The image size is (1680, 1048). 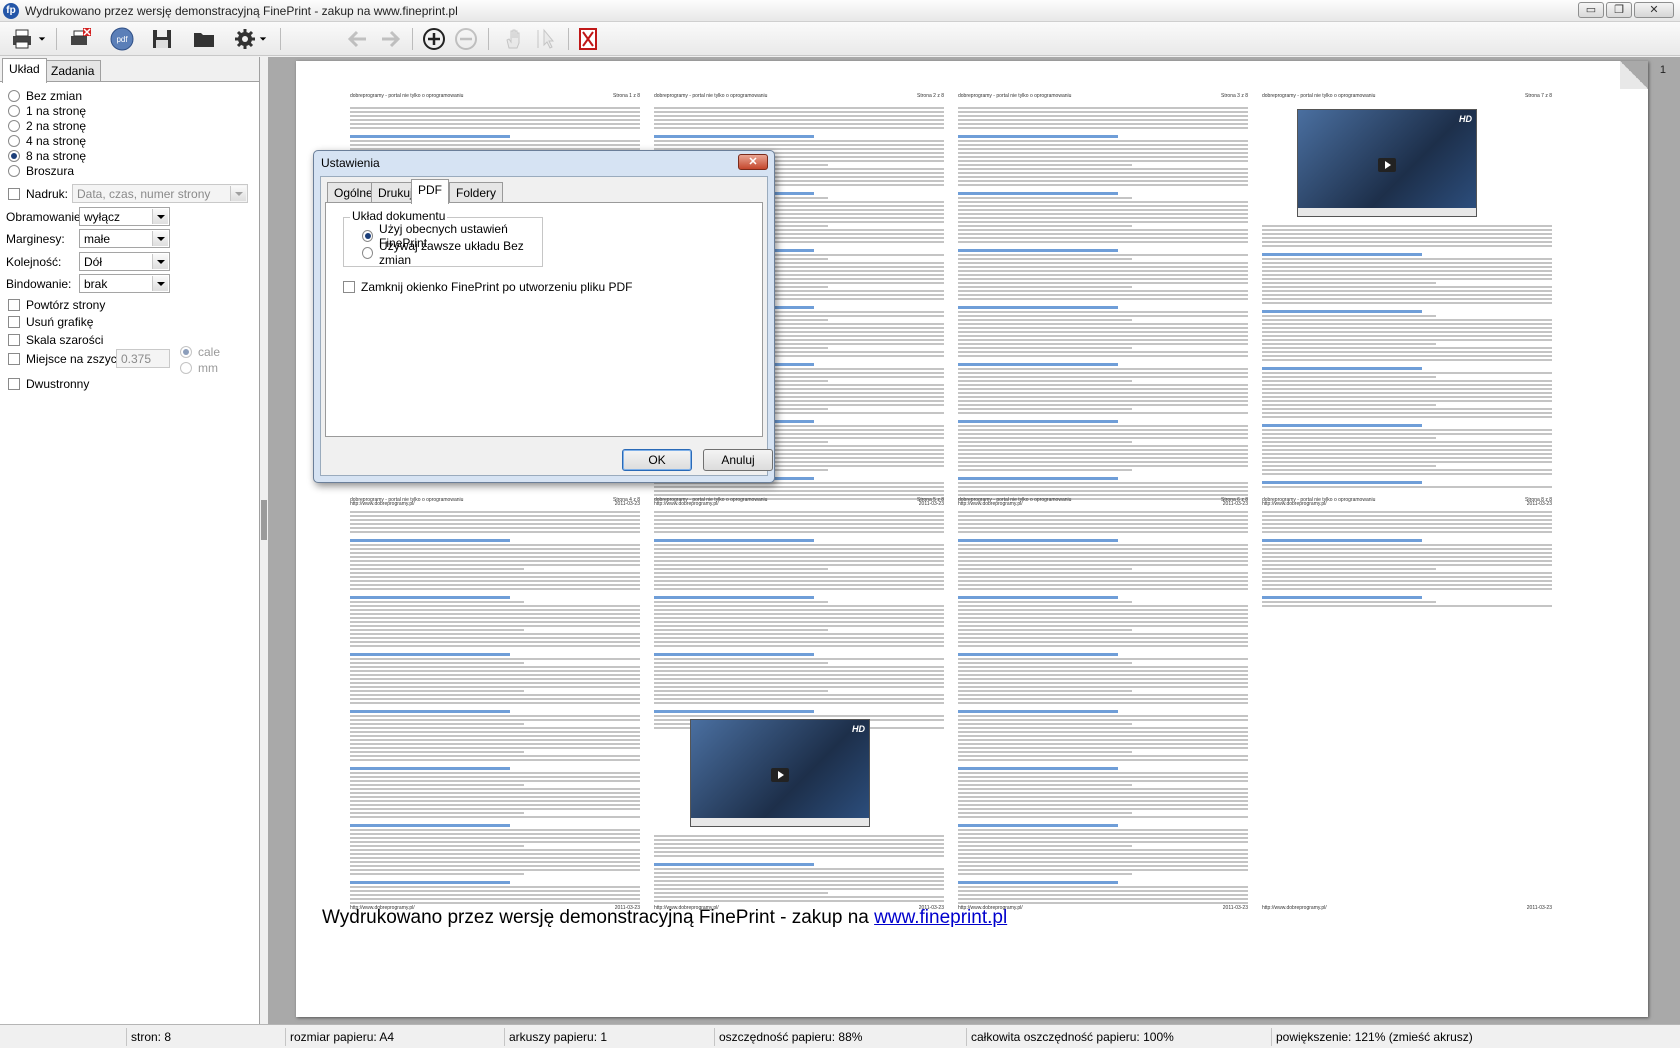 I want to click on open-folder-button, so click(x=204, y=39).